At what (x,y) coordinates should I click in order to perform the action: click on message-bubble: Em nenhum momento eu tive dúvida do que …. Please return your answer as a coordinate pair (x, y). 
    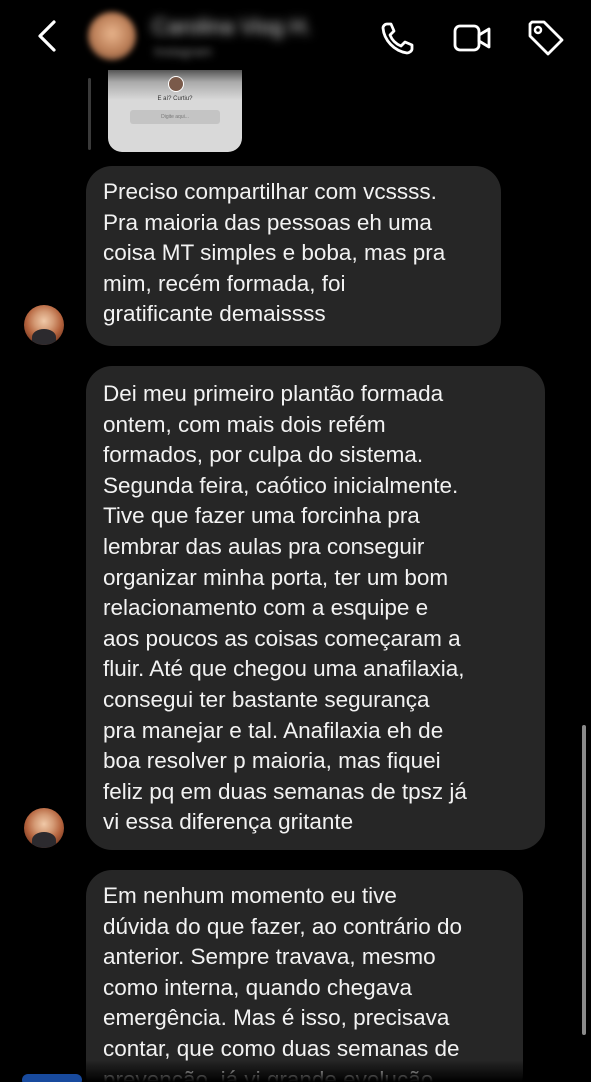
    Looking at the image, I should click on (304, 976).